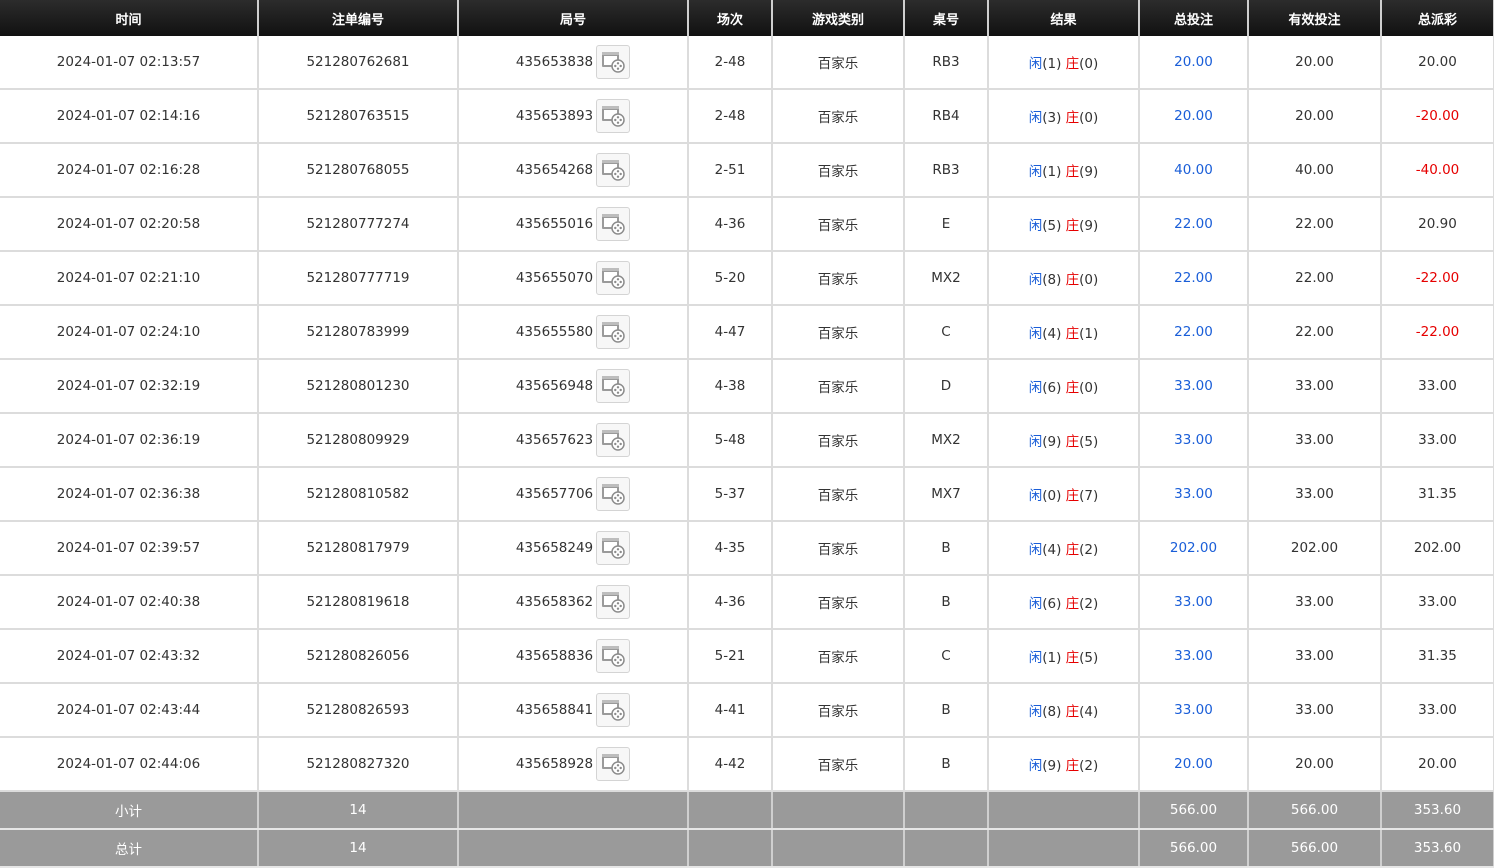 This screenshot has width=1494, height=868. Describe the element at coordinates (946, 18) in the screenshot. I see `header-table: 桌号` at that location.